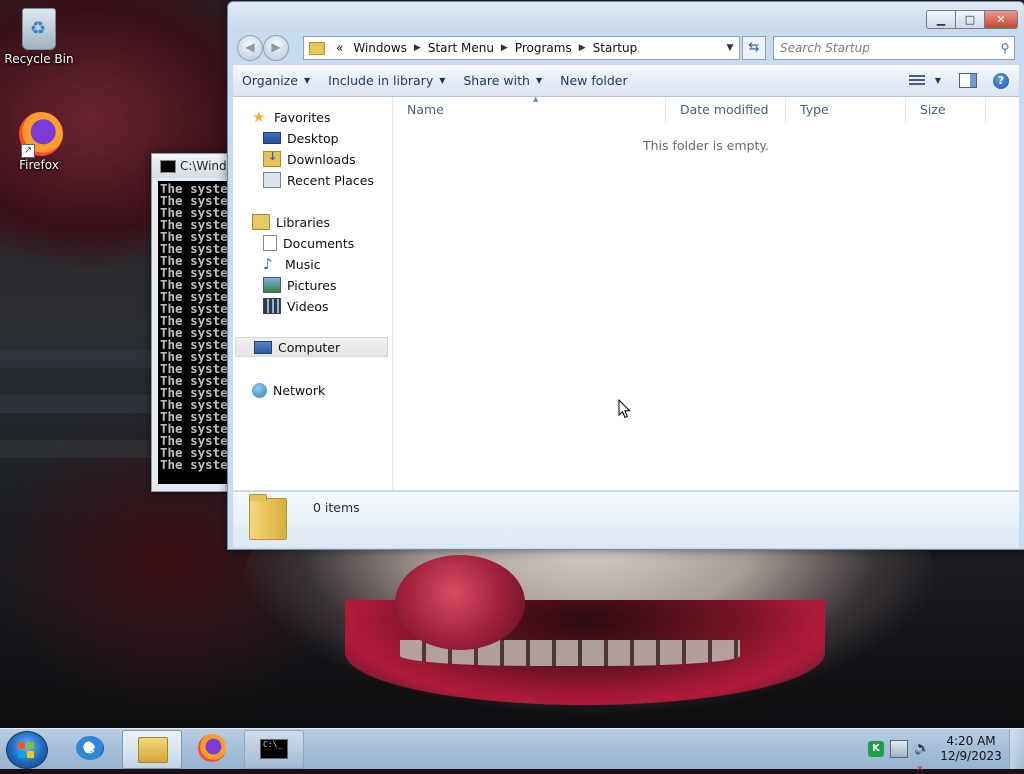 This screenshot has width=1024, height=774. I want to click on minimize-button: ▁, so click(940, 19).